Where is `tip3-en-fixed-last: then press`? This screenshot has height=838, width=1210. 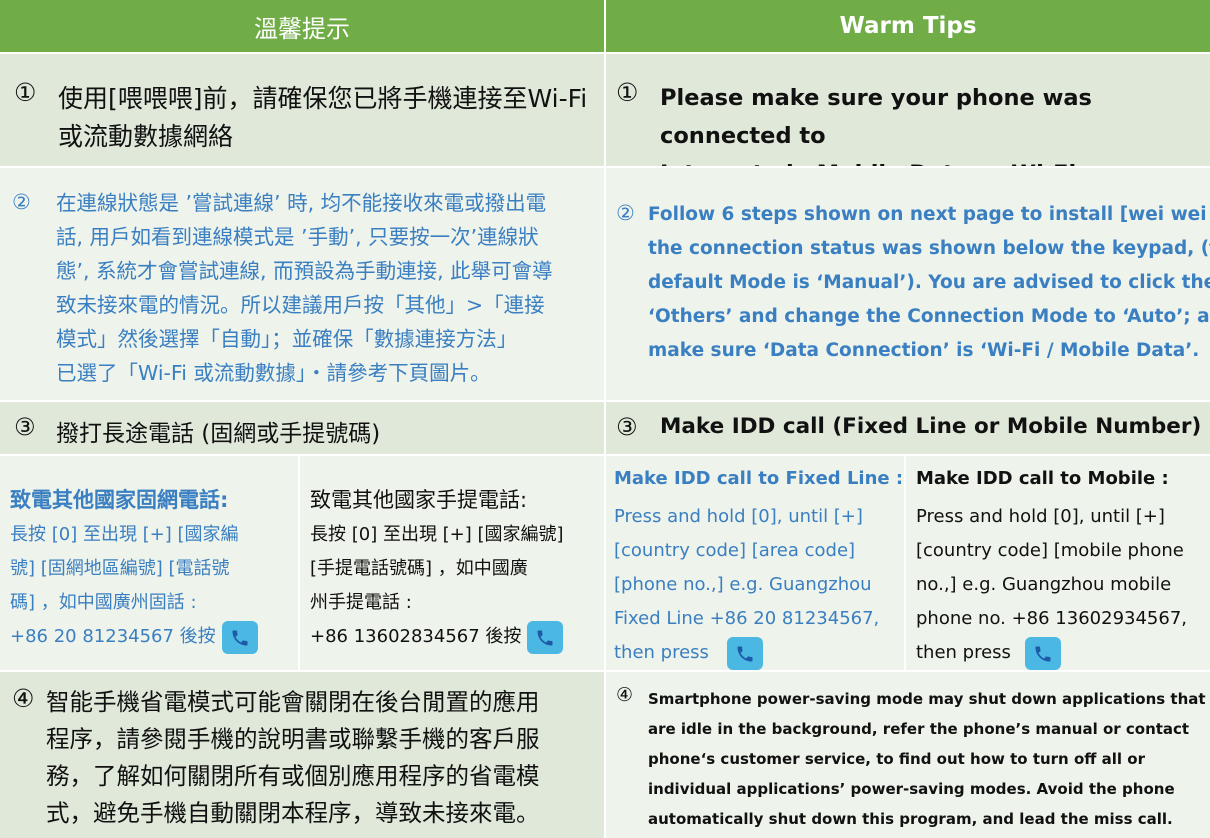
tip3-en-fixed-last: then press is located at coordinates (661, 652).